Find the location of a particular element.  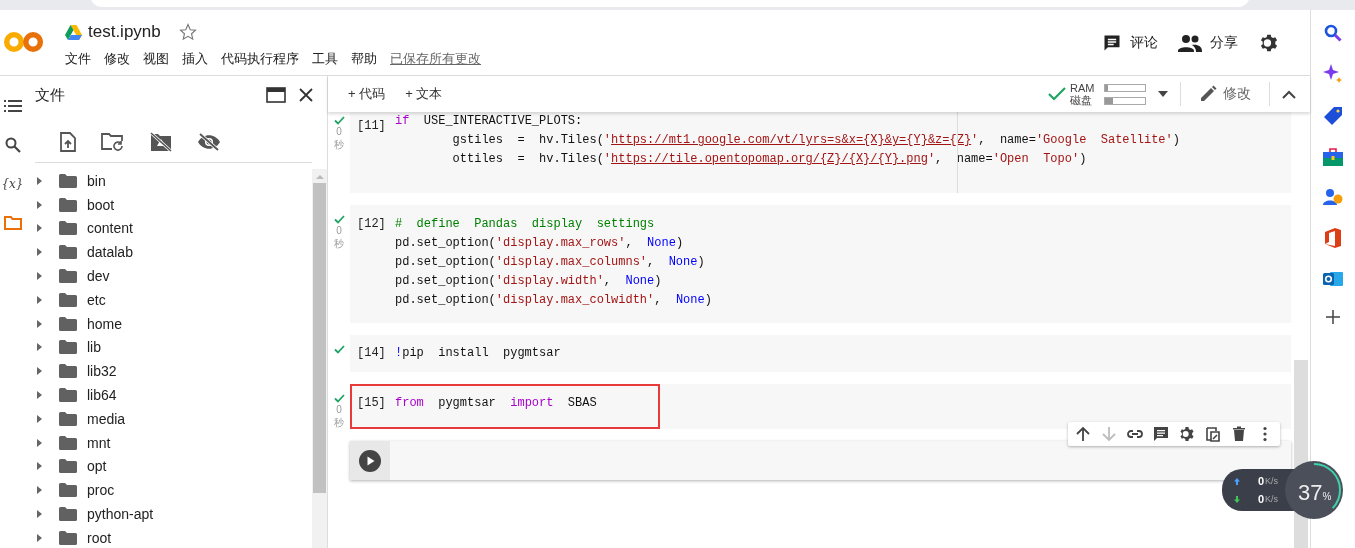

window-icon is located at coordinates (276, 95).